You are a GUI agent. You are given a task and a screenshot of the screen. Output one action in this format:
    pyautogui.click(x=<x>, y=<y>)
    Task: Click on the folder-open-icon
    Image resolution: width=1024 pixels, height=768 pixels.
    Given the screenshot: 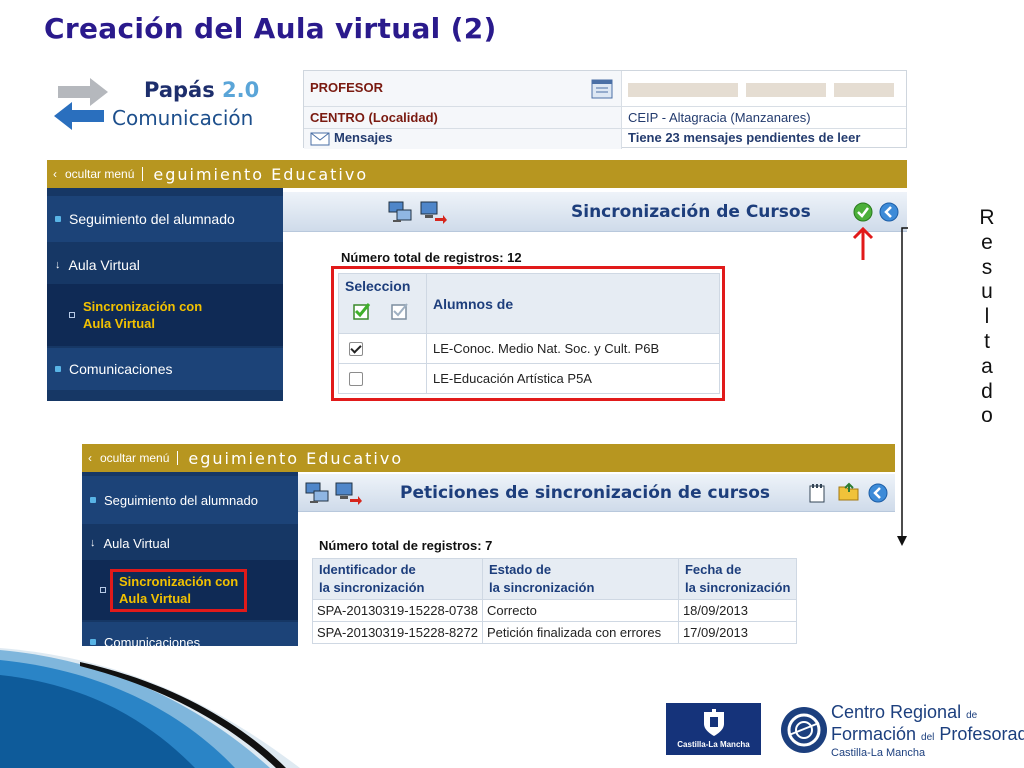 What is the action you would take?
    pyautogui.click(x=849, y=492)
    